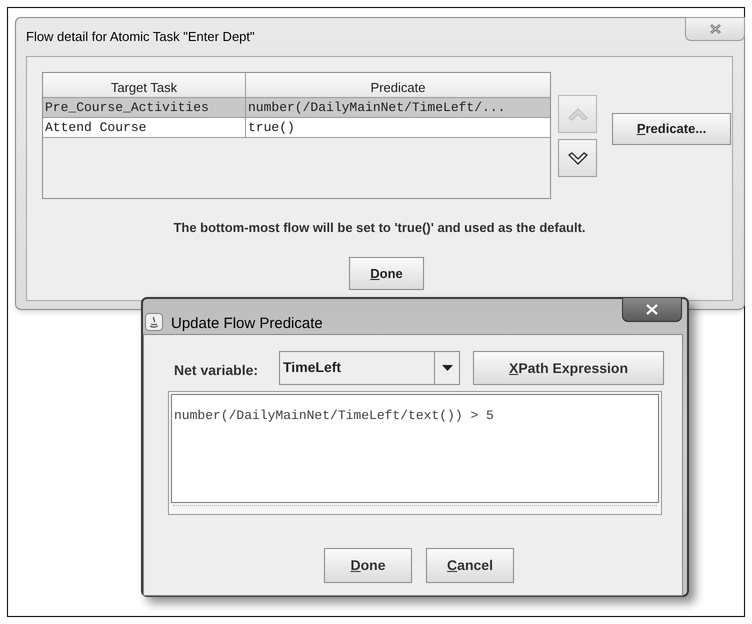 The height and width of the screenshot is (624, 752). Describe the element at coordinates (144, 85) in the screenshot. I see `column-header: Target Task` at that location.